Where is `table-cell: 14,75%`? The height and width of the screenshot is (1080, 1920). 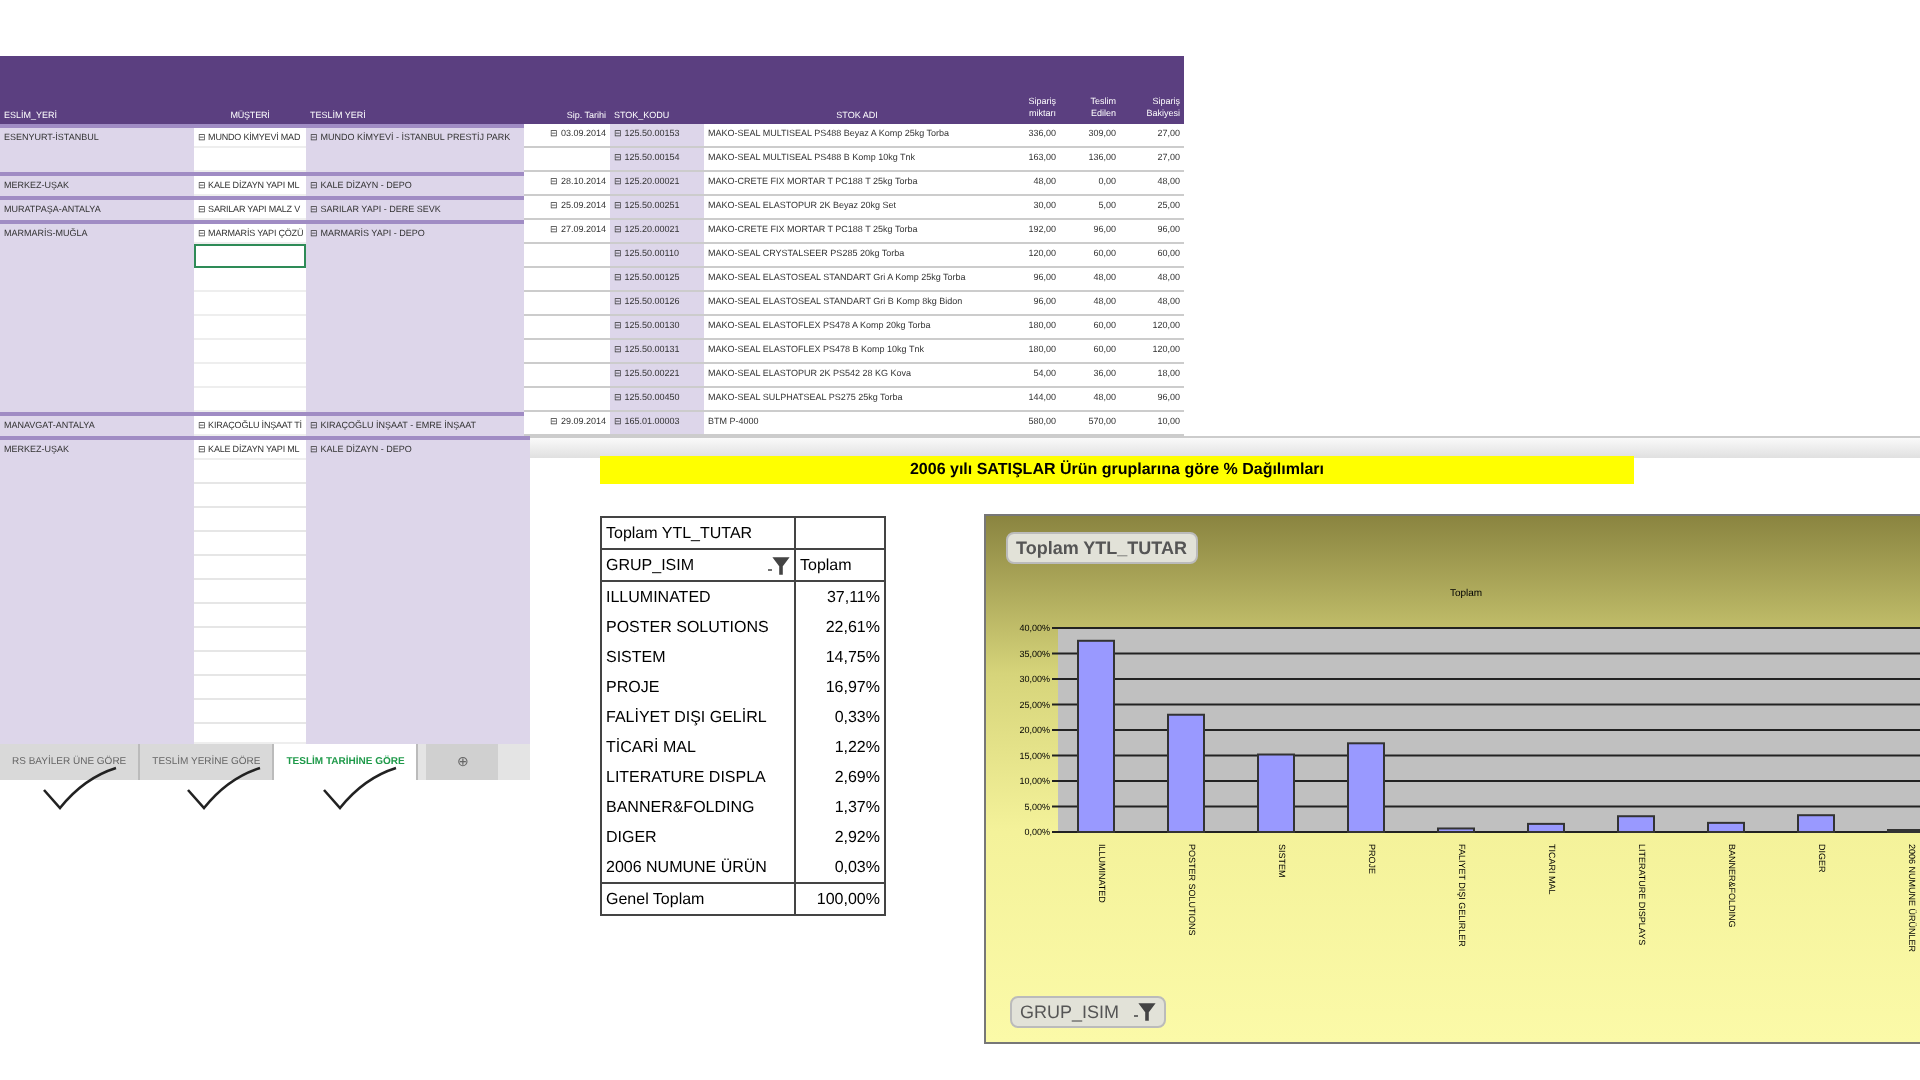 table-cell: 14,75% is located at coordinates (840, 657).